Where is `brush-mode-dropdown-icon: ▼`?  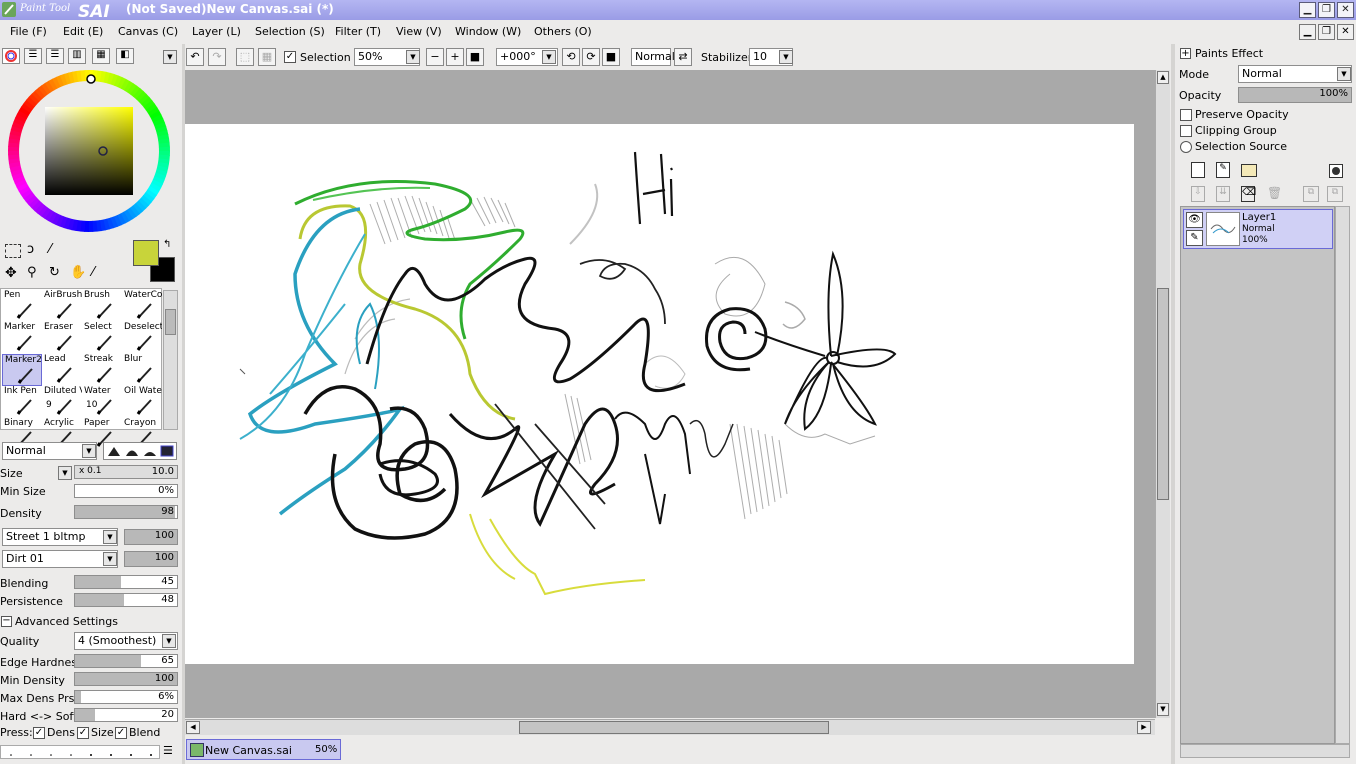 brush-mode-dropdown-icon: ▼ is located at coordinates (89, 451).